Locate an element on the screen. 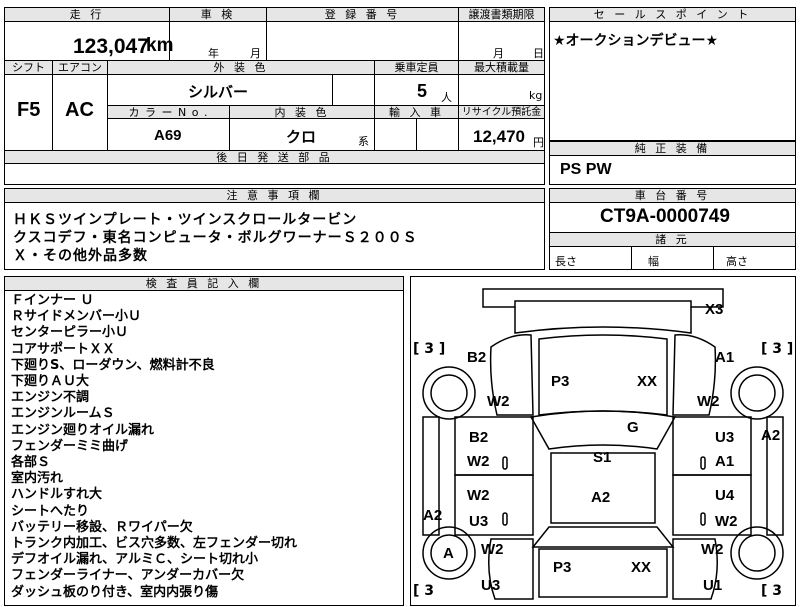 The image size is (800, 607). dimension-length: 長さ is located at coordinates (591, 257).